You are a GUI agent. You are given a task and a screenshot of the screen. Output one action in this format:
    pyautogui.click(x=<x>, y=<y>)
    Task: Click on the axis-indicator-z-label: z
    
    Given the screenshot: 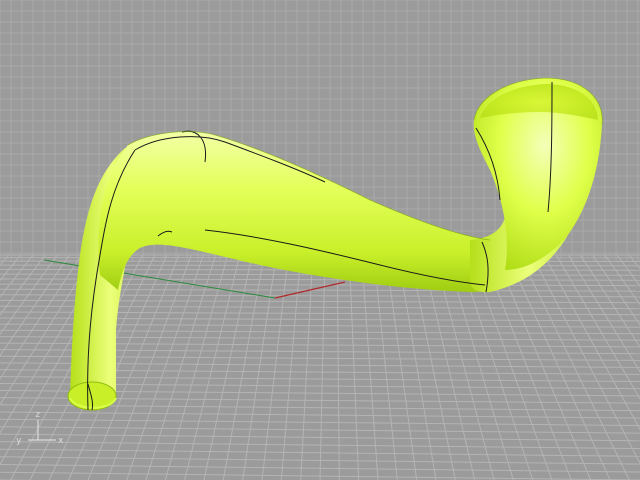 What is the action you would take?
    pyautogui.click(x=37, y=415)
    